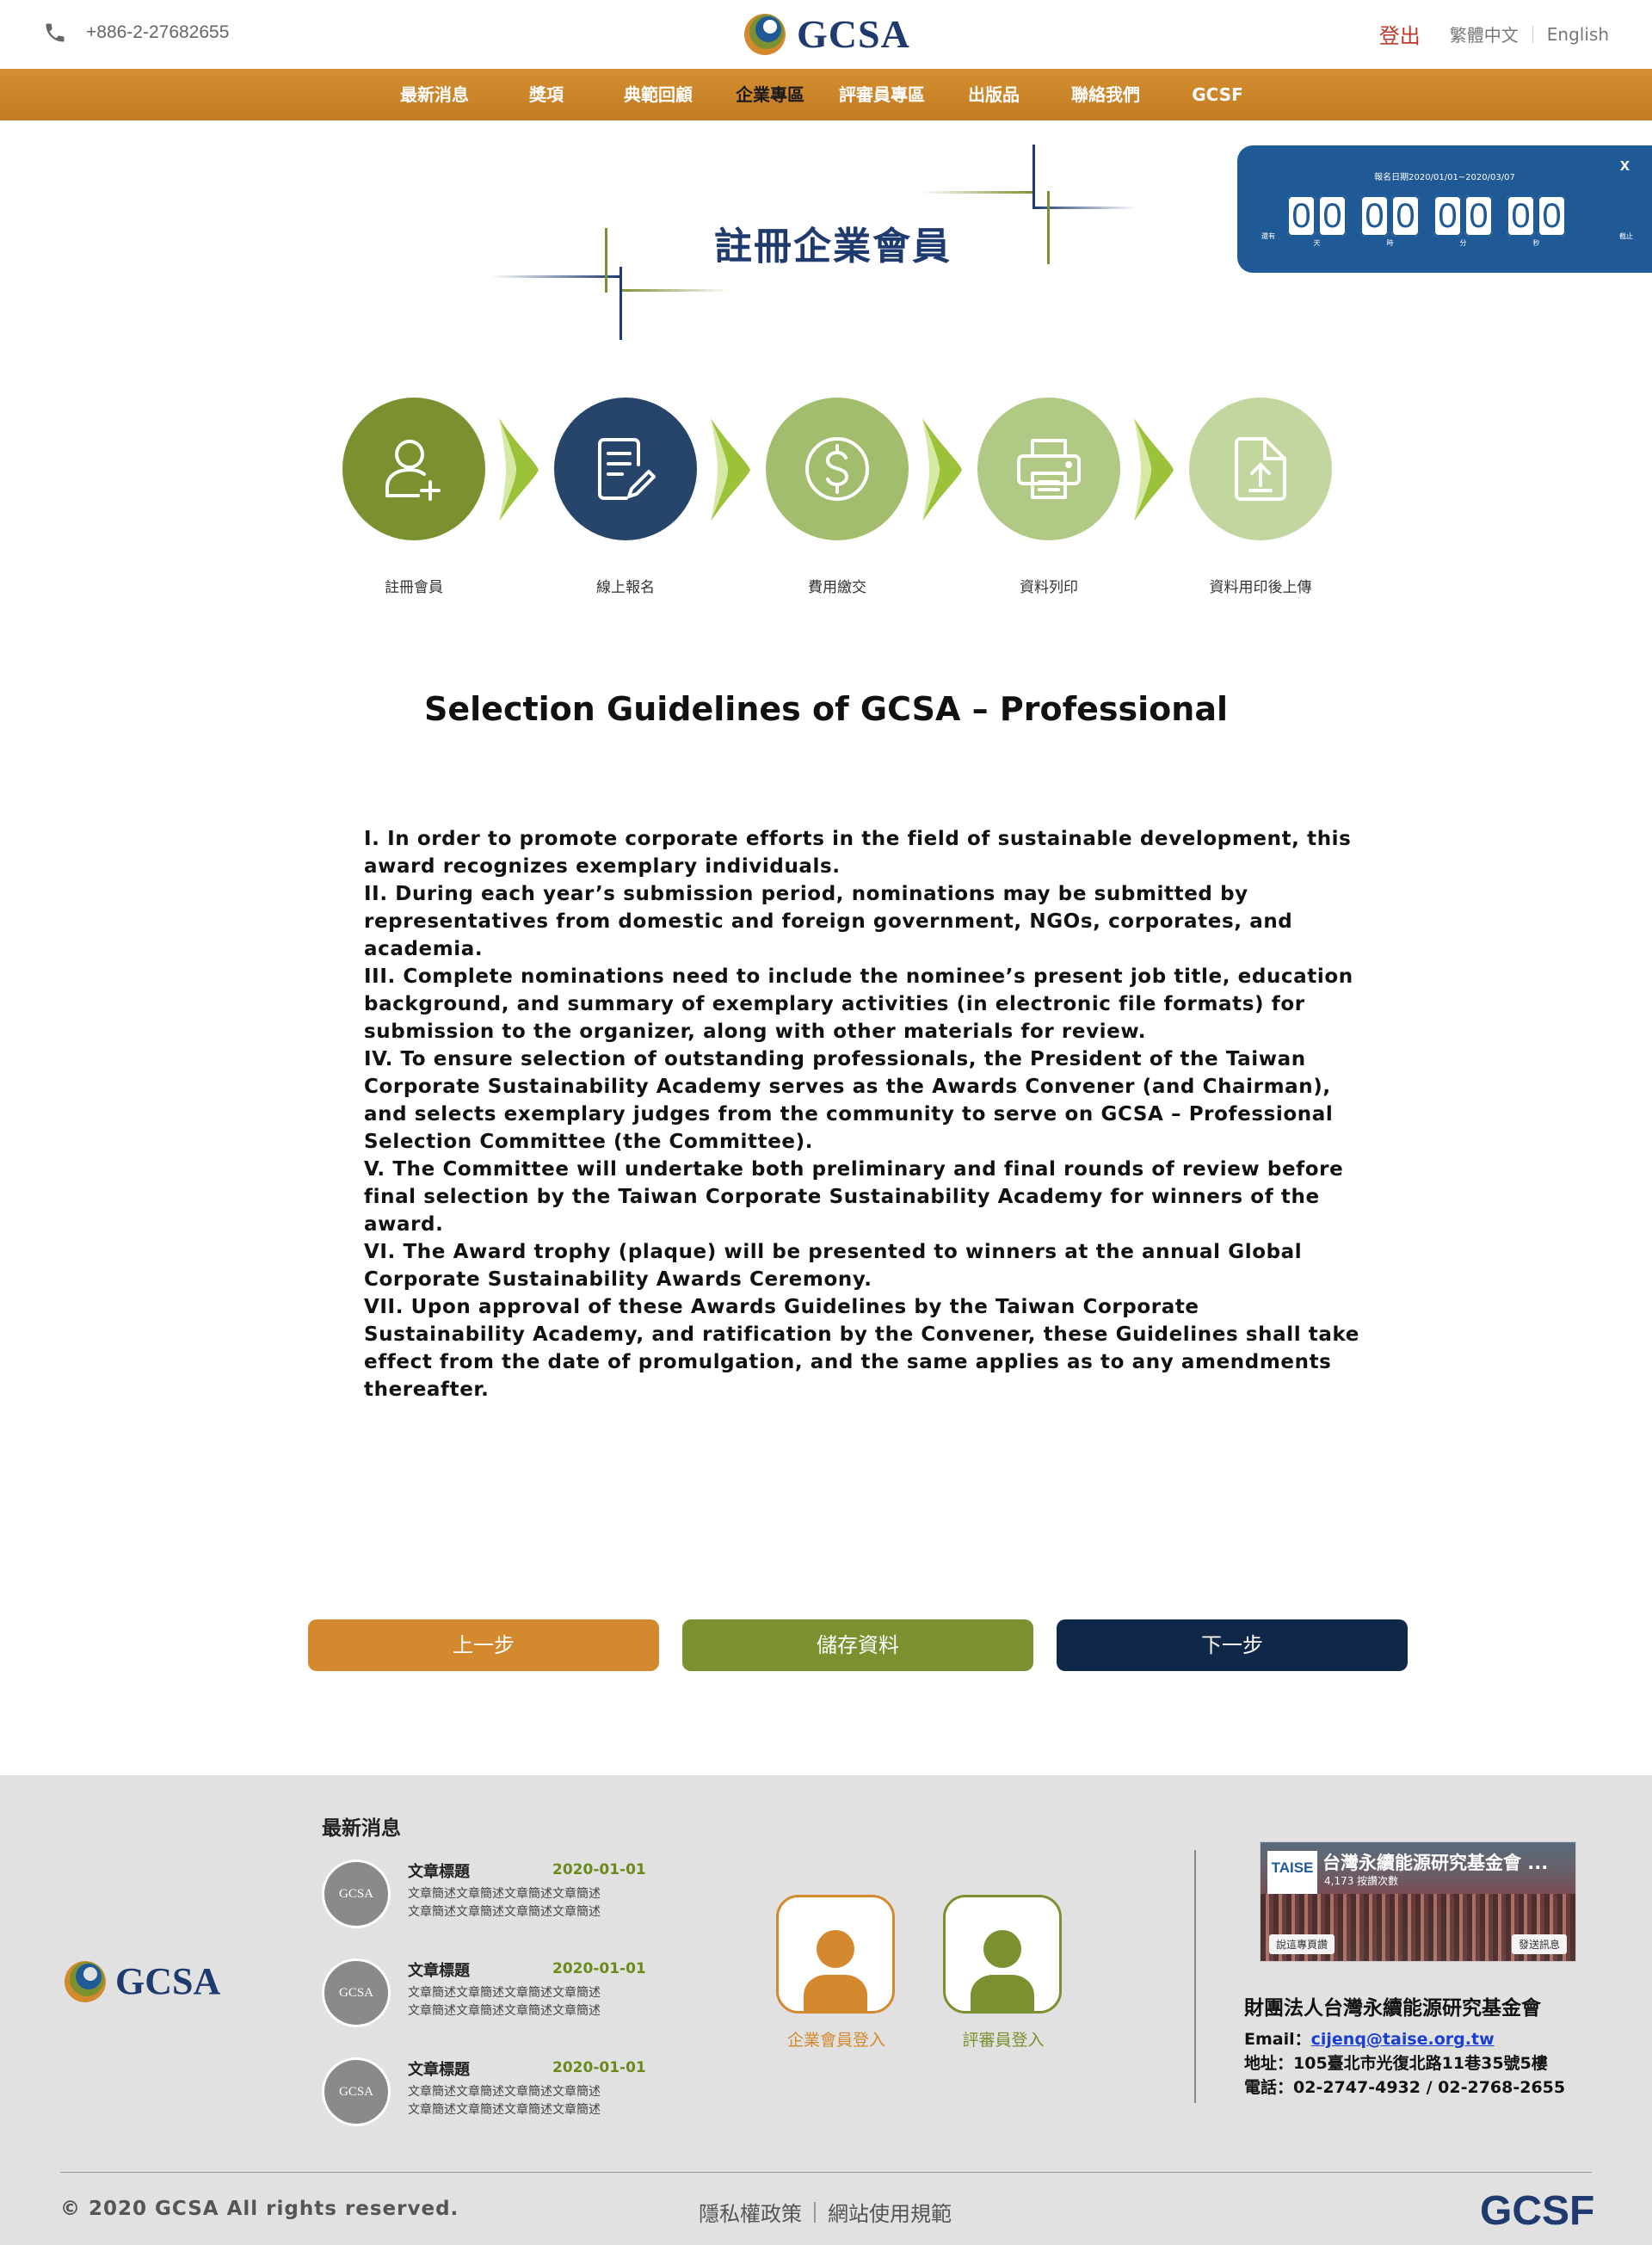 The width and height of the screenshot is (1652, 2245). What do you see at coordinates (1003, 1970) in the screenshot?
I see `user-icon` at bounding box center [1003, 1970].